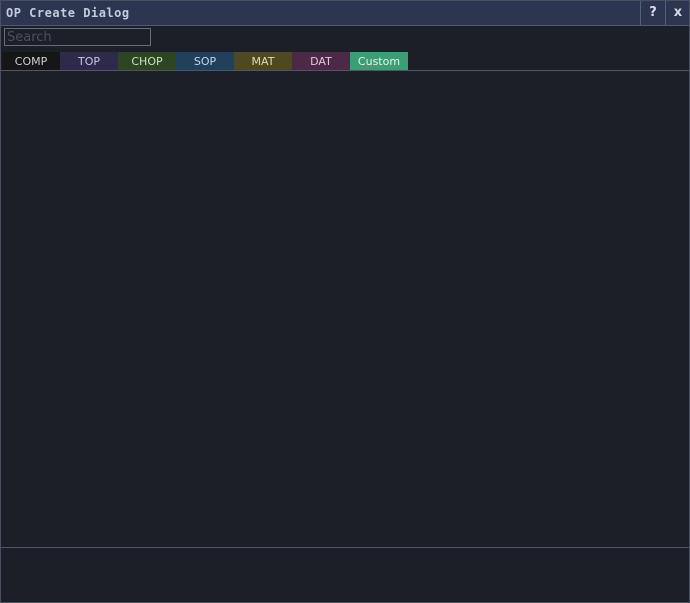  Describe the element at coordinates (68, 13) in the screenshot. I see `window-title: OP Create Dialog` at that location.